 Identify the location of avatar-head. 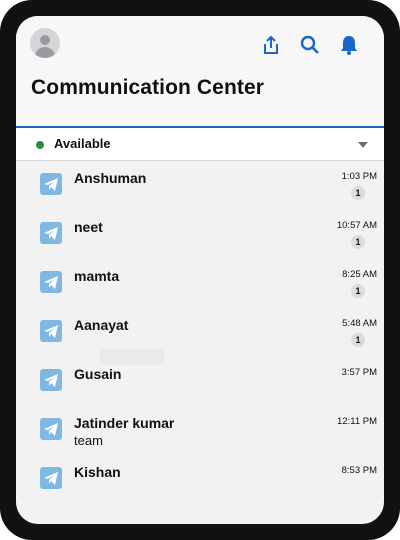
(45, 40).